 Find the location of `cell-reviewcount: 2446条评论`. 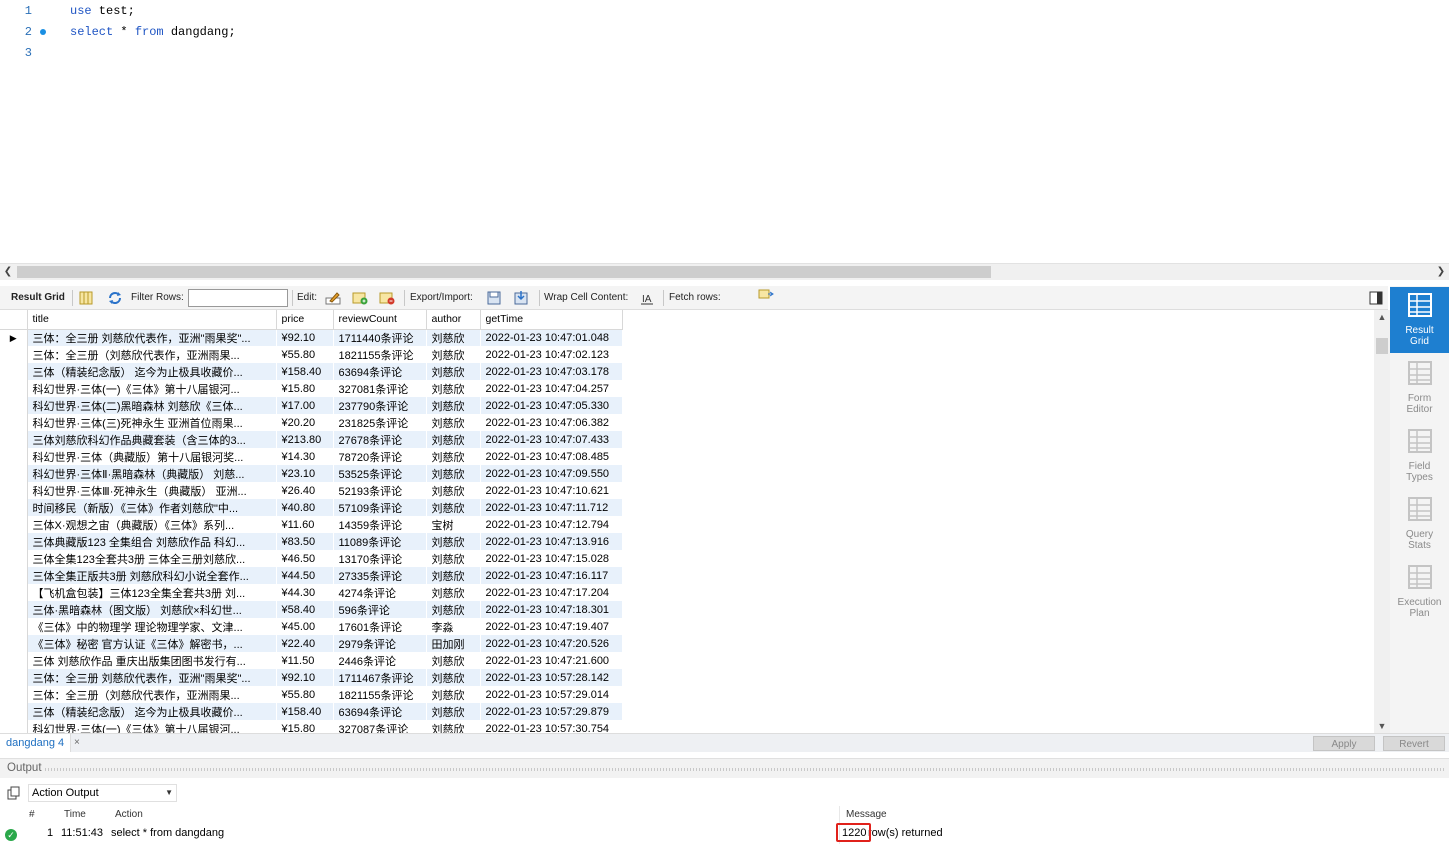

cell-reviewcount: 2446条评论 is located at coordinates (380, 660).